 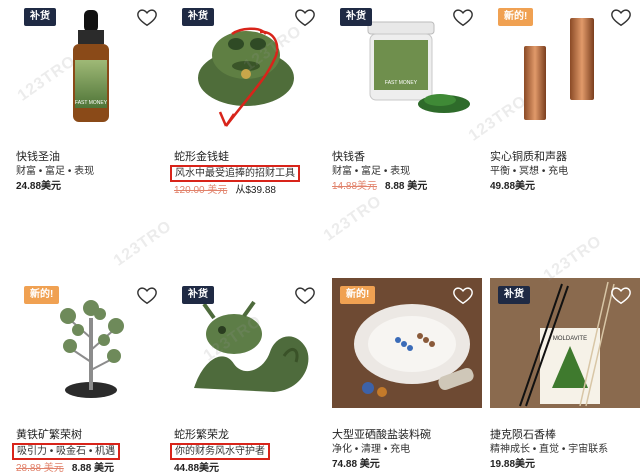 I want to click on product-name: 黄铁矿繁荣树, so click(x=91, y=435).